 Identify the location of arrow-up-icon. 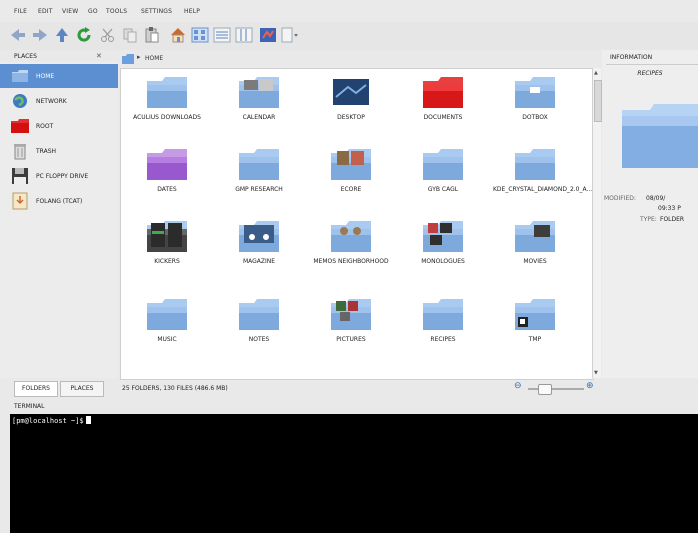
(62, 35).